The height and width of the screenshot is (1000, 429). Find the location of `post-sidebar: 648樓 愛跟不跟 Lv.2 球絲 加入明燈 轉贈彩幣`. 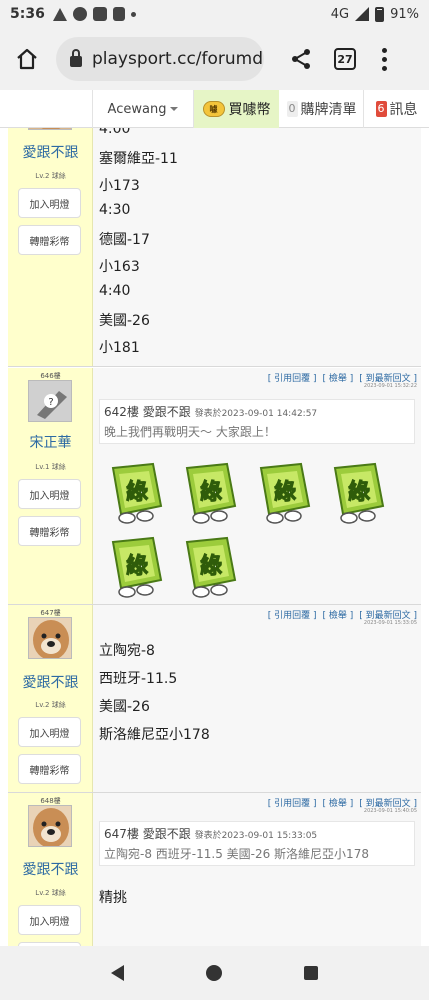

post-sidebar: 648樓 愛跟不跟 Lv.2 球絲 加入明燈 轉贈彩幣 is located at coordinates (50, 869).